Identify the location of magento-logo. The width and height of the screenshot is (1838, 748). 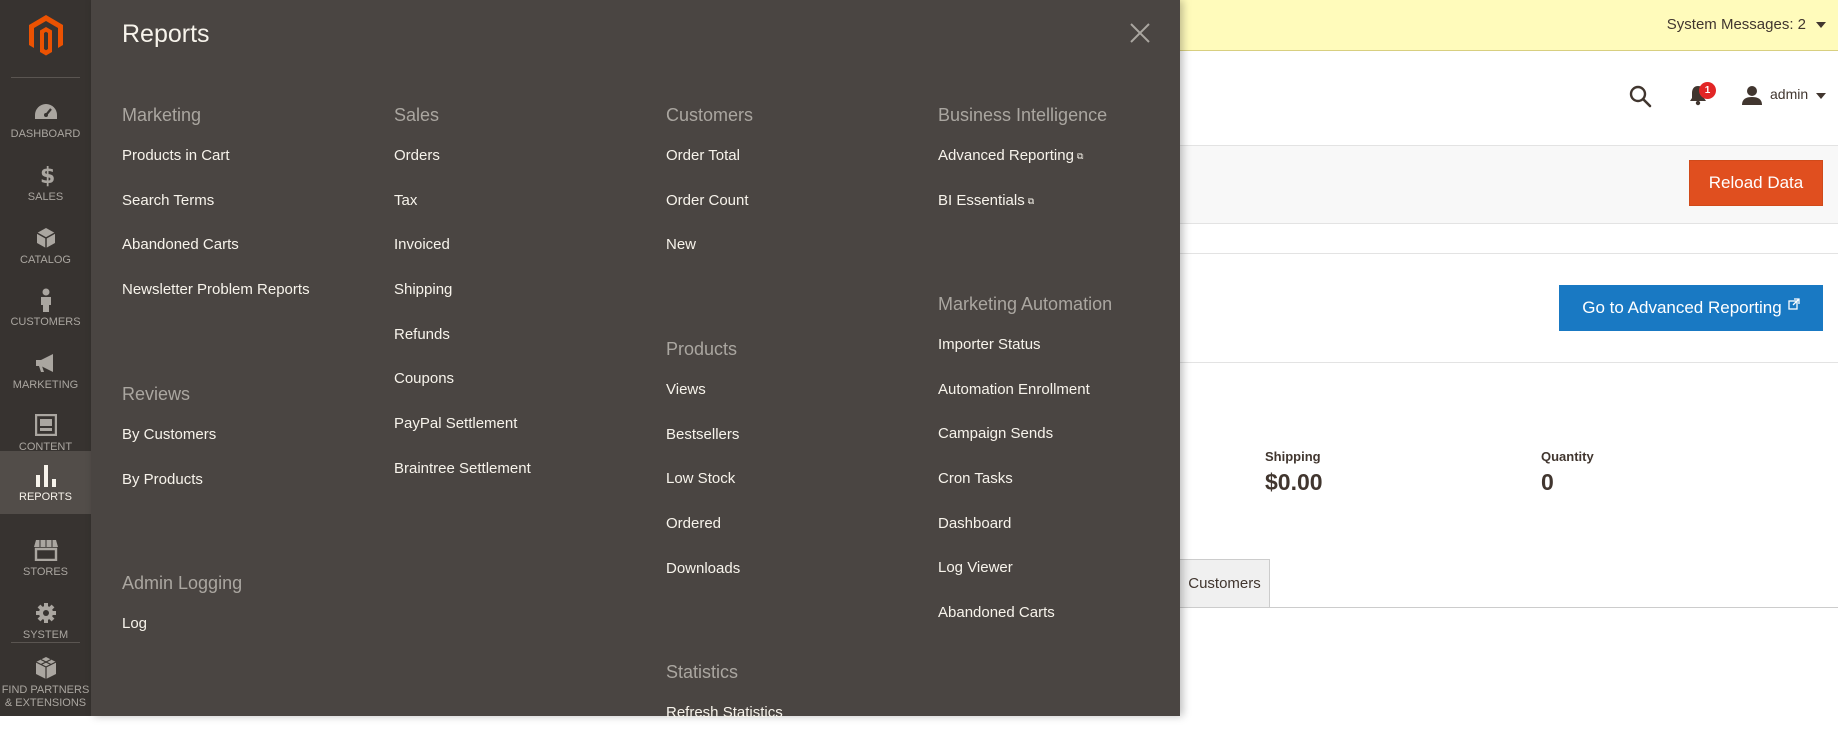
(45, 35).